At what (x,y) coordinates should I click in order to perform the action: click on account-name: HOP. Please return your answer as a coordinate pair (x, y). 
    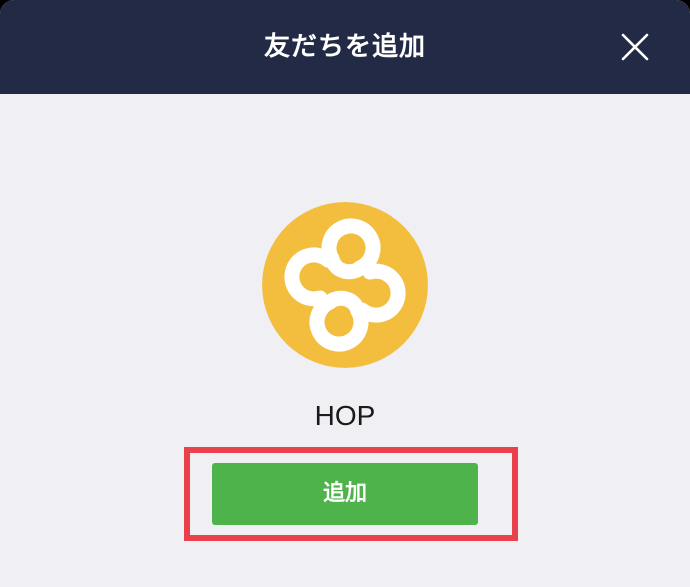
    Looking at the image, I should click on (345, 415).